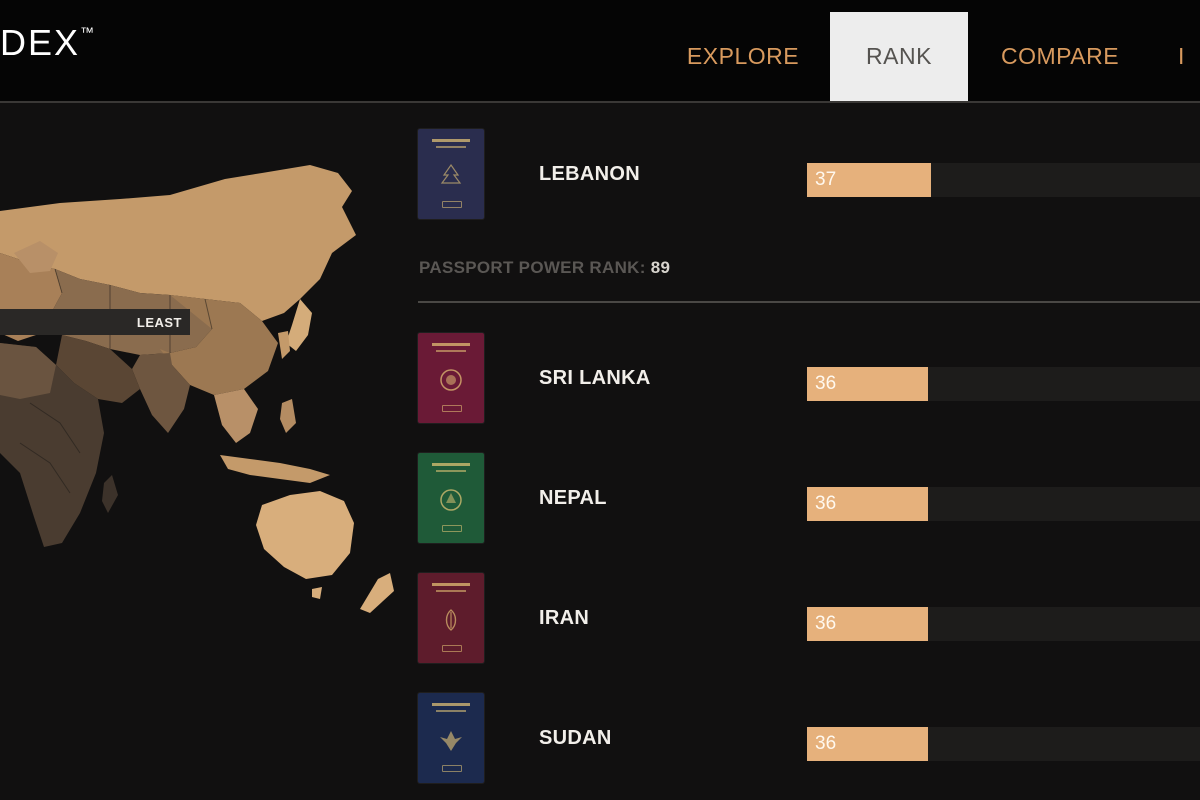  I want to click on map-region-australia, so click(305, 535).